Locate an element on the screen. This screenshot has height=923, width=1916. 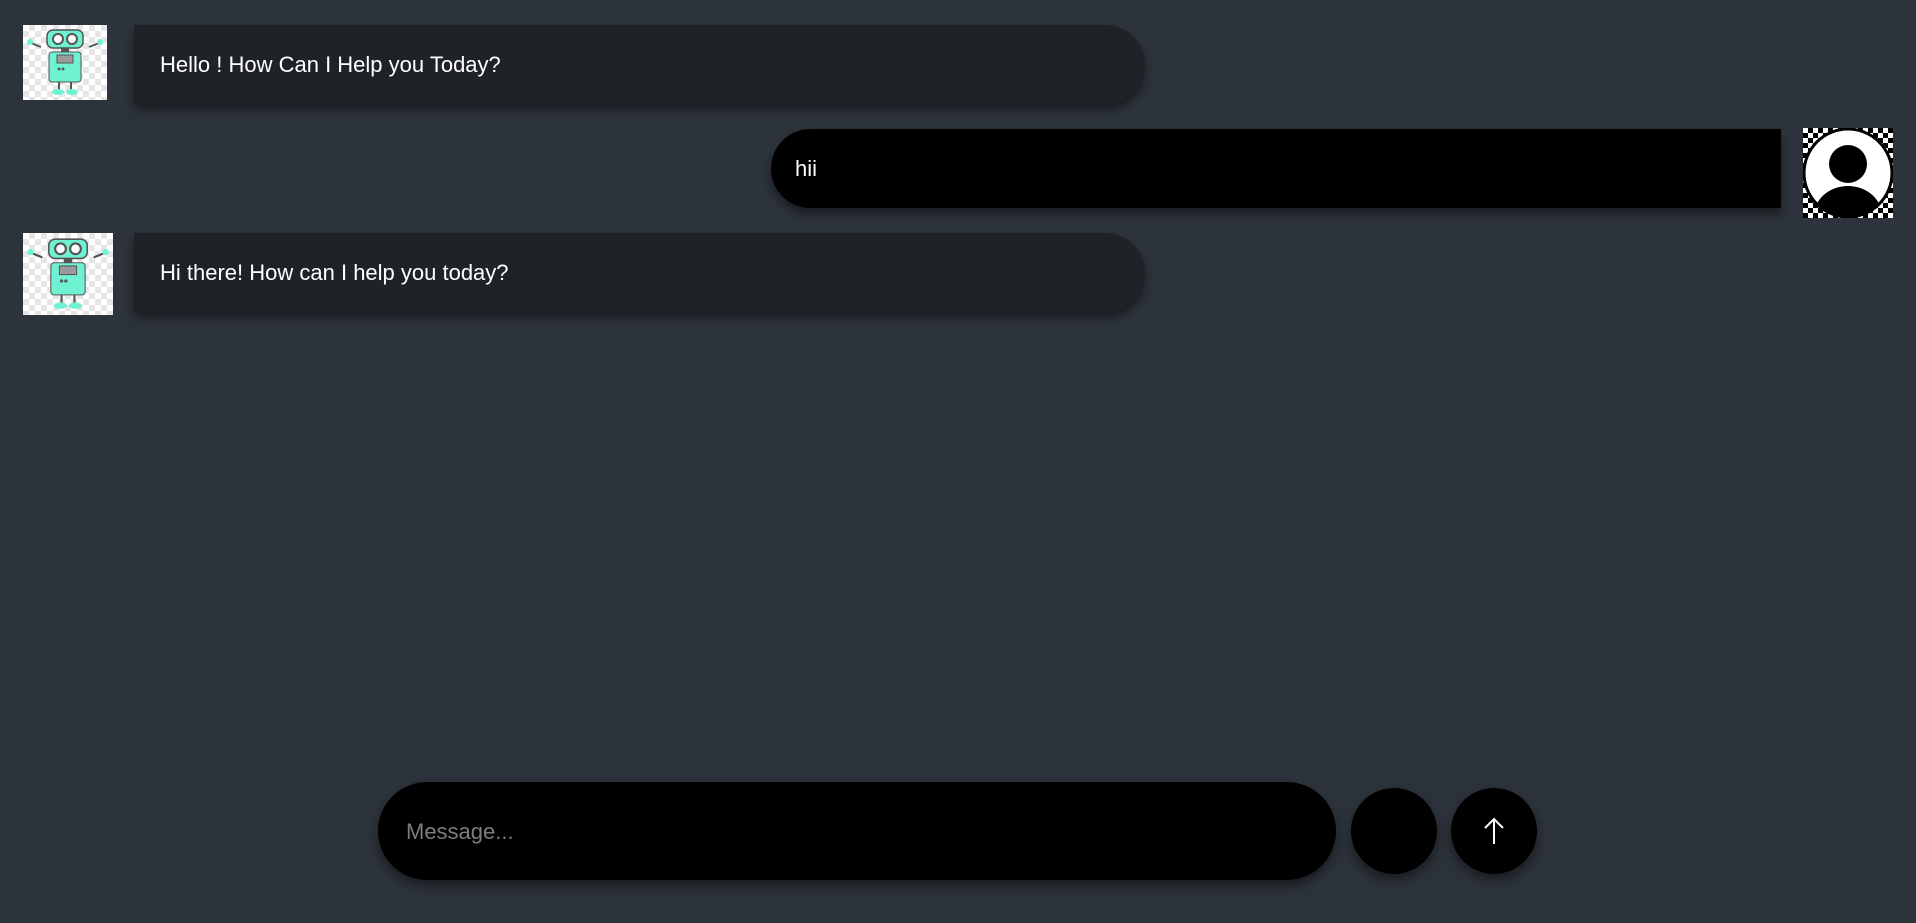
send-button is located at coordinates (1494, 831).